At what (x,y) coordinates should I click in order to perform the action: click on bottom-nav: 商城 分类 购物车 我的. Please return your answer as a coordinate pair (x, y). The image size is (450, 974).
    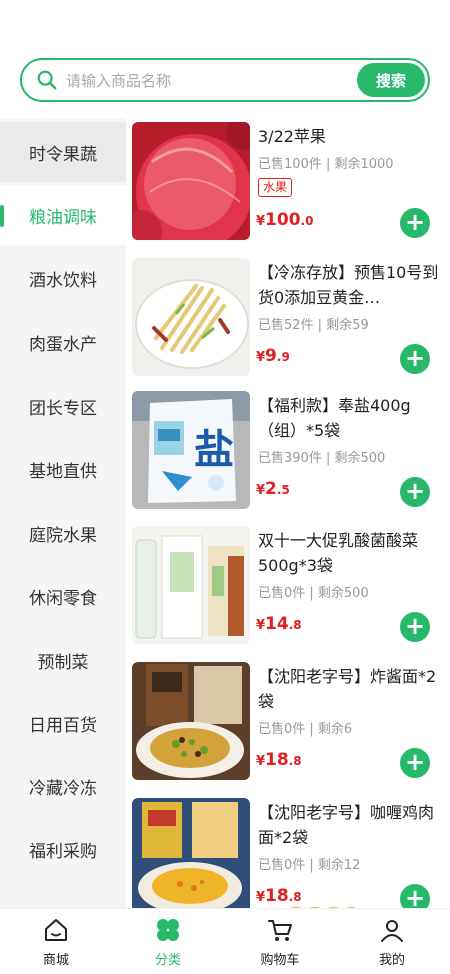
    Looking at the image, I should click on (225, 941).